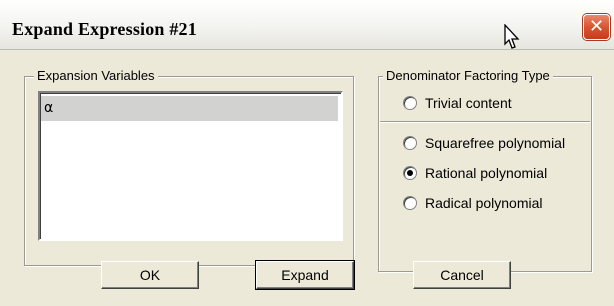 The image size is (614, 306). What do you see at coordinates (305, 275) in the screenshot?
I see `expand-button: Expand` at bounding box center [305, 275].